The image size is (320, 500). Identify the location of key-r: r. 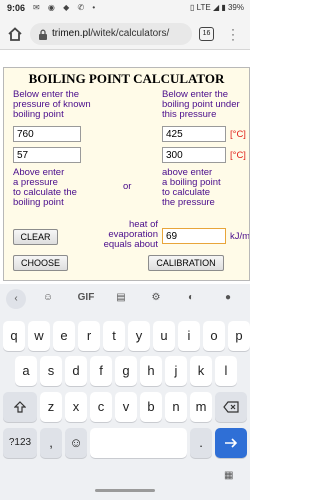
(89, 336).